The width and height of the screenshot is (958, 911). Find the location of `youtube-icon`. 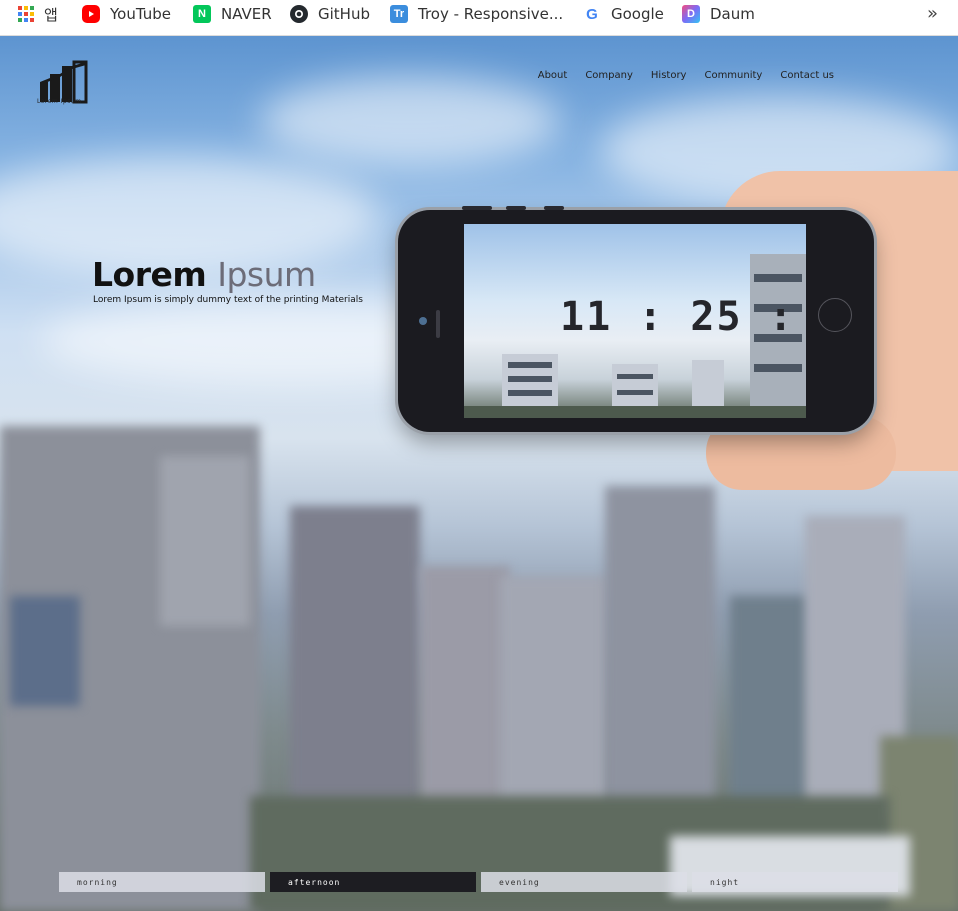

youtube-icon is located at coordinates (91, 14).